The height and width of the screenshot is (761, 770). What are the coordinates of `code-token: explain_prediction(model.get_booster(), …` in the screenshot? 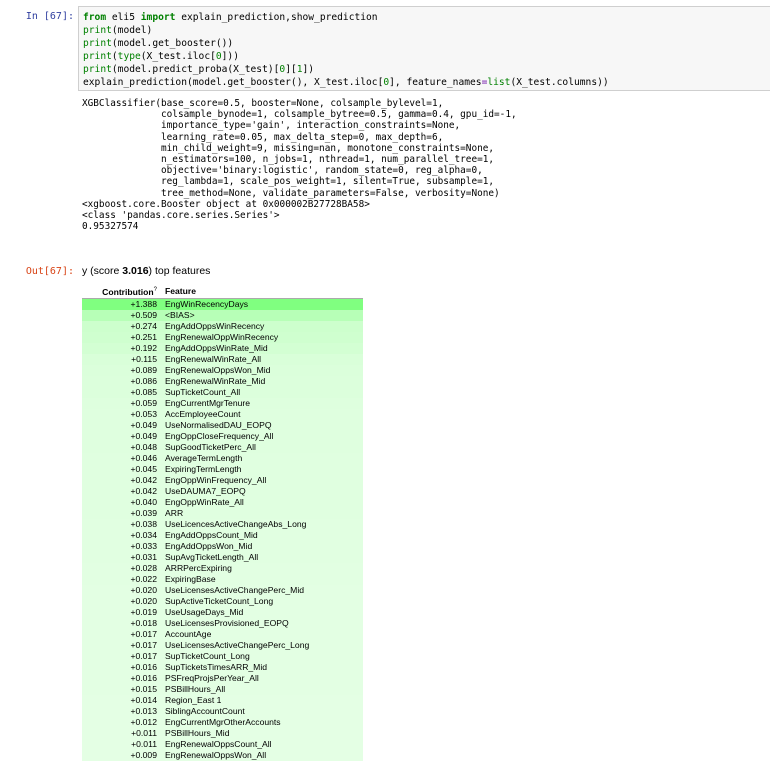 It's located at (233, 82).